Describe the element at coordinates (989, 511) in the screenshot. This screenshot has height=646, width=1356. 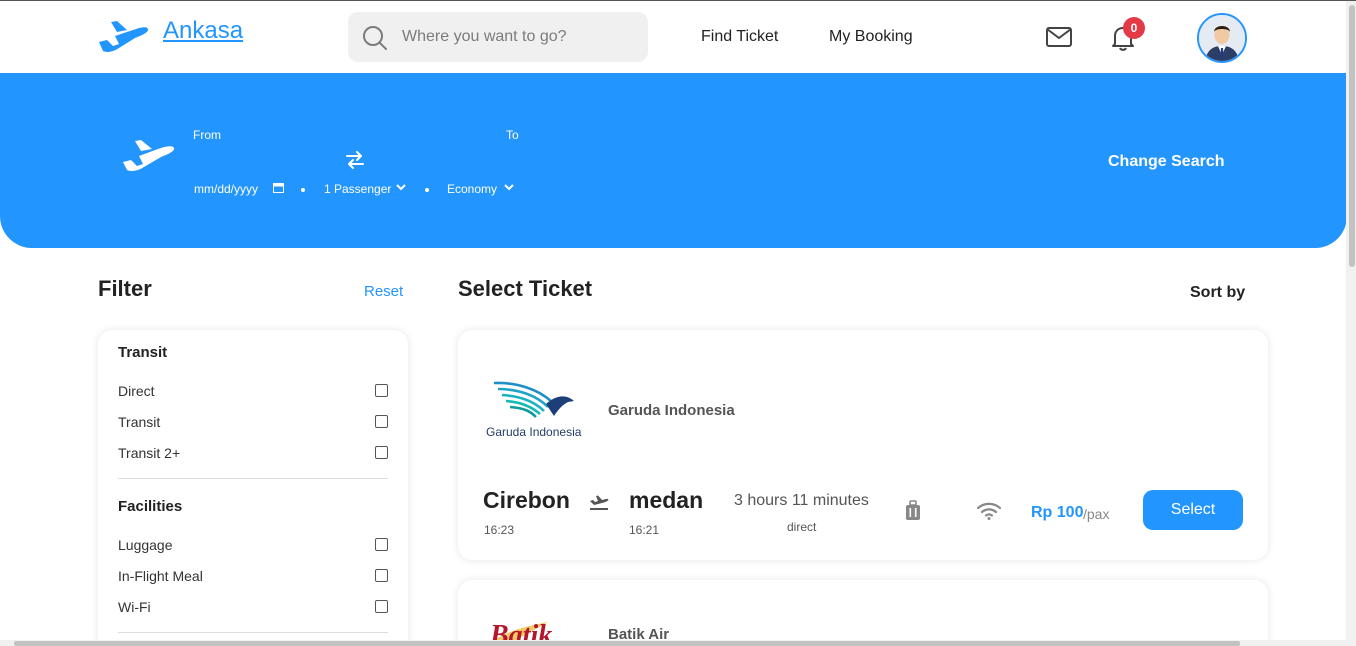
I see `wifi-icon` at that location.